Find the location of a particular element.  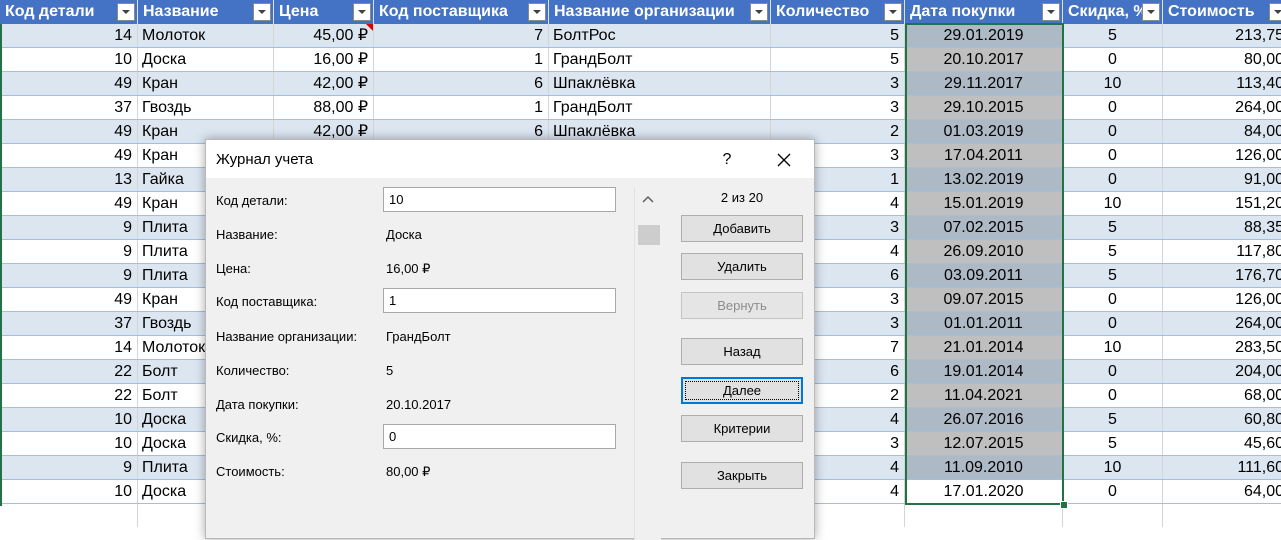

cell-purchase-date: 26.07.2016 is located at coordinates (984, 419).